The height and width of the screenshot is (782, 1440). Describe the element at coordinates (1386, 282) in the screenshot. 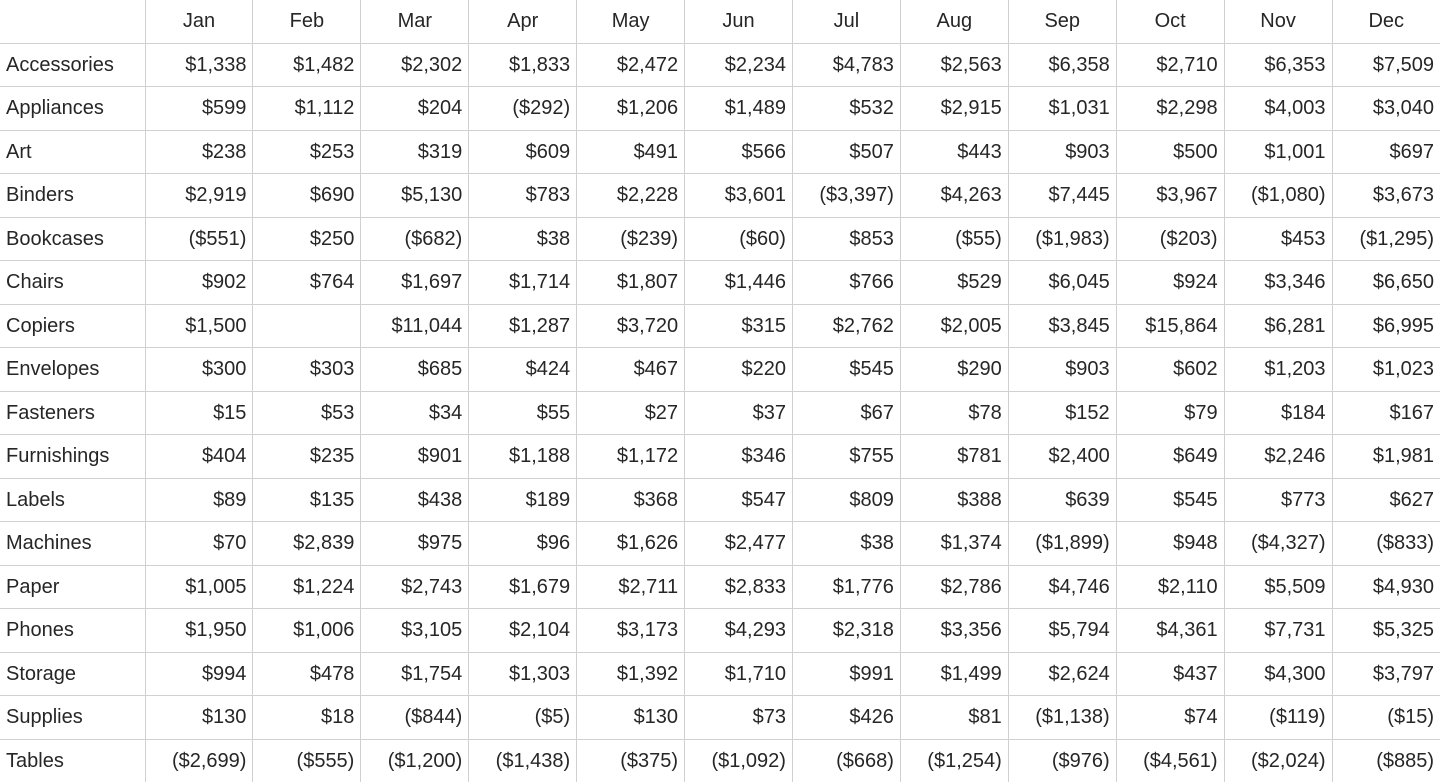

I see `cell-chairs-dec: $6,650` at that location.